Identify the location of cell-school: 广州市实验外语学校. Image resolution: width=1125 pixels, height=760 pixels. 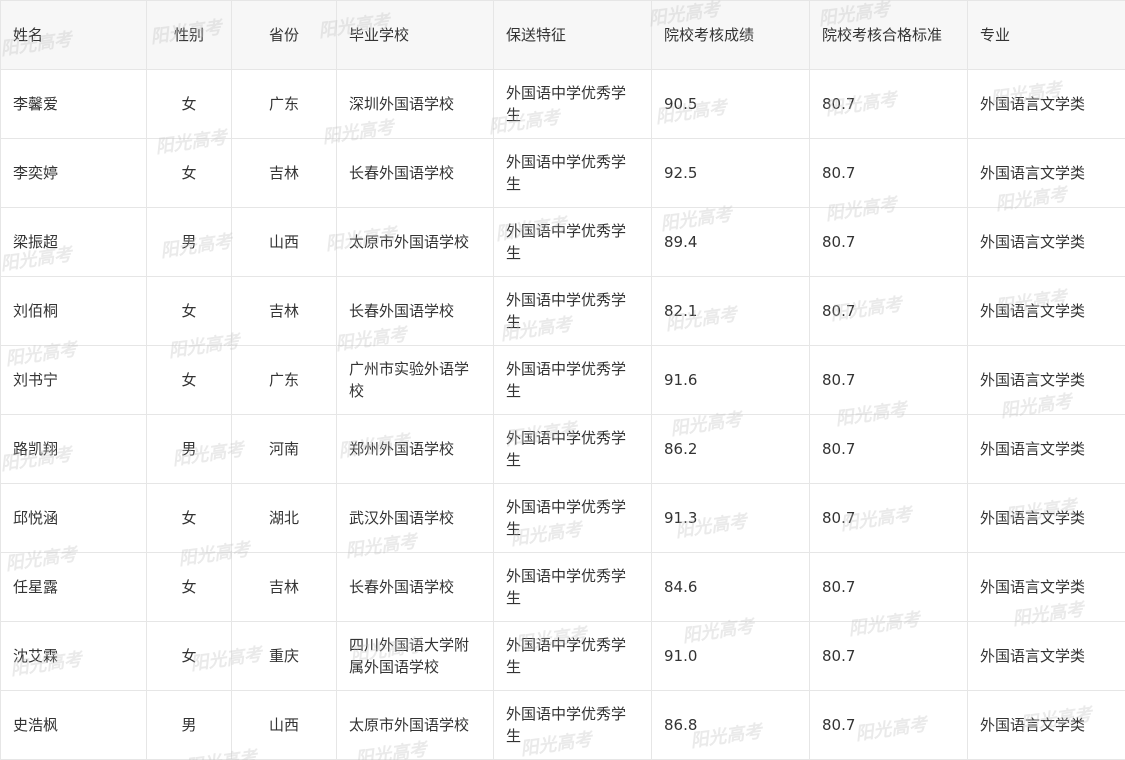
(415, 380).